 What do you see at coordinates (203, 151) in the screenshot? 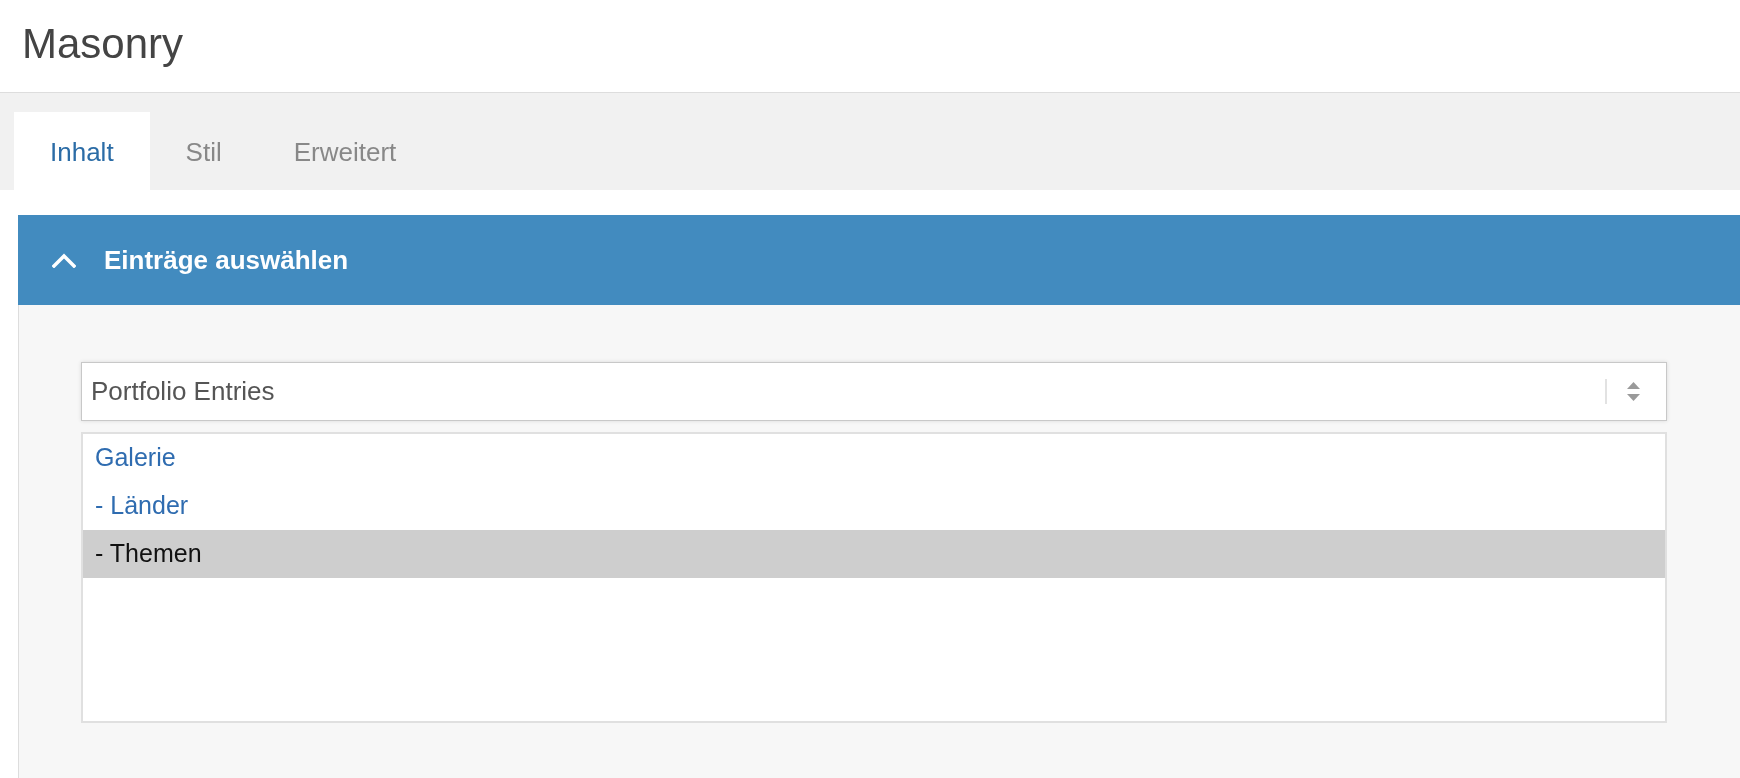
I see `tab: Stil` at bounding box center [203, 151].